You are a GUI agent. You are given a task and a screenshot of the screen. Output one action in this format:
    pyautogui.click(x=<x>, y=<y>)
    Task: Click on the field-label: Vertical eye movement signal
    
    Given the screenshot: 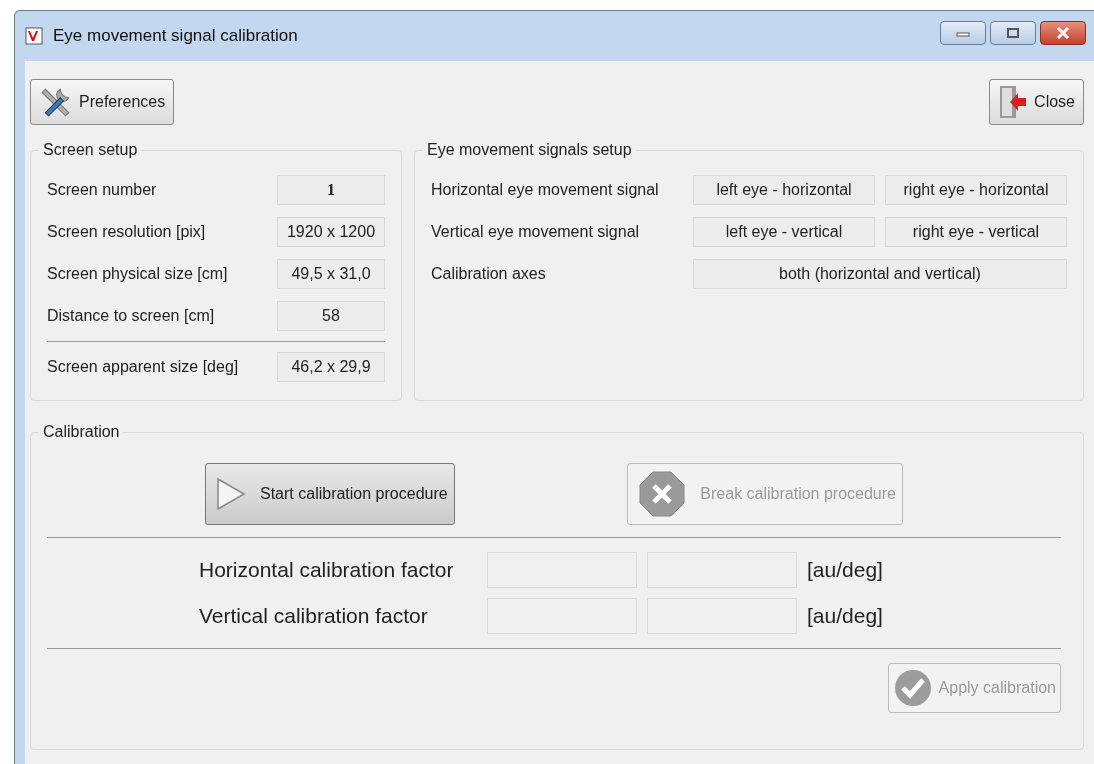 What is the action you would take?
    pyautogui.click(x=536, y=232)
    